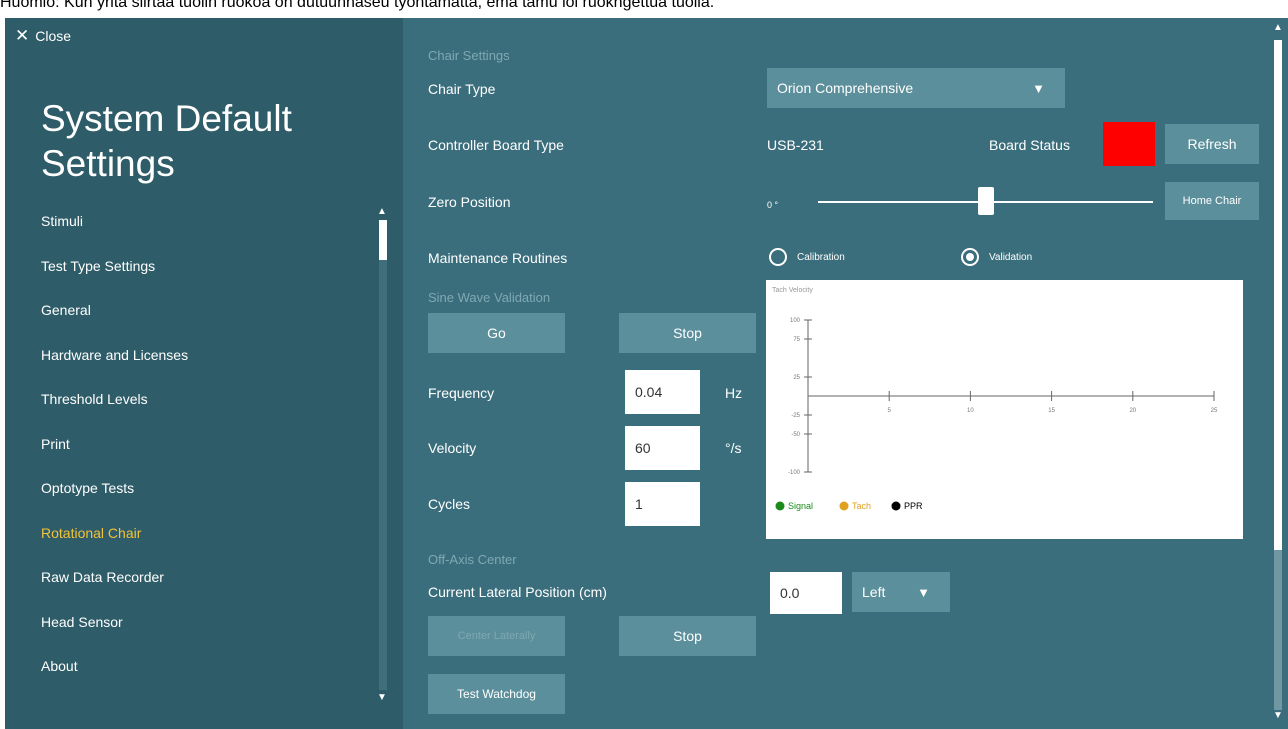 Image resolution: width=1288 pixels, height=729 pixels. Describe the element at coordinates (901, 592) in the screenshot. I see `lateral-side-dropdown: Left ▼` at that location.